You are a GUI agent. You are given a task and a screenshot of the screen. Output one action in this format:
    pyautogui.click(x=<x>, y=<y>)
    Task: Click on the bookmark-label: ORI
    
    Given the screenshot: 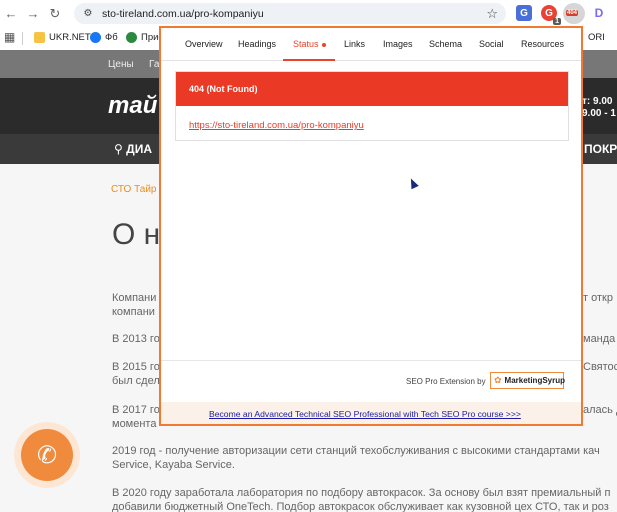 What is the action you would take?
    pyautogui.click(x=596, y=37)
    